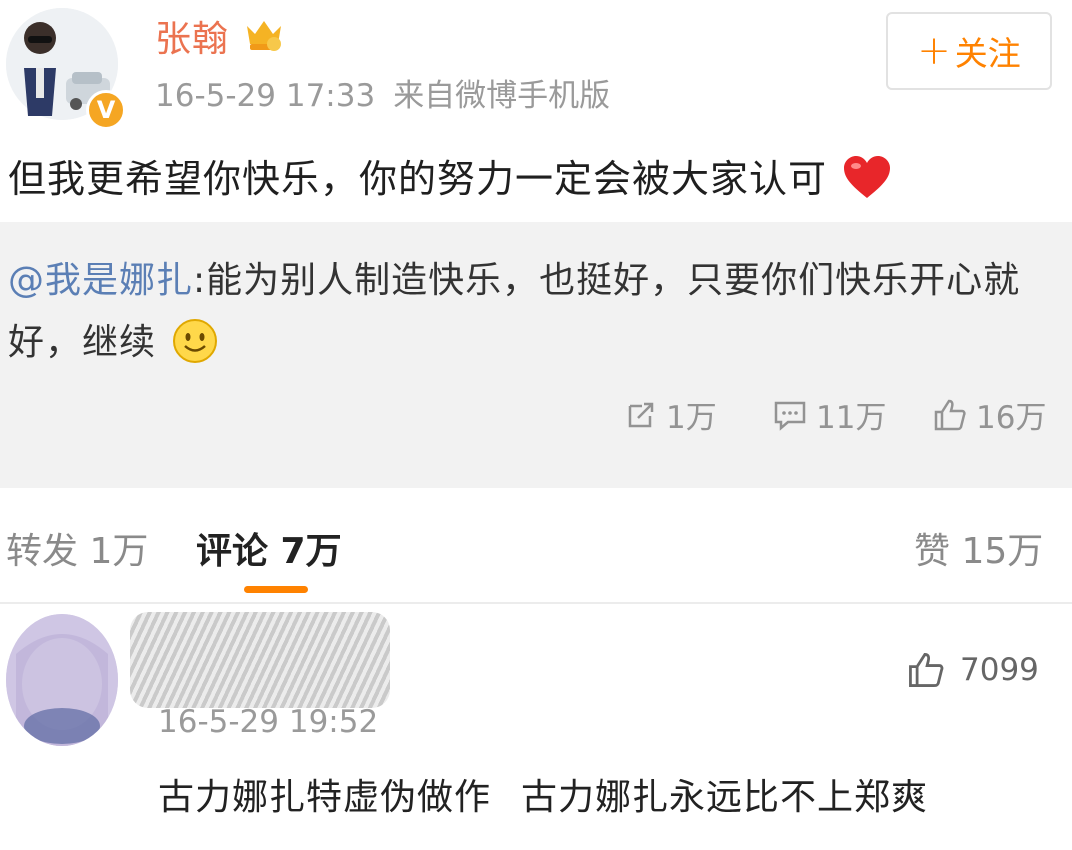 This screenshot has width=1072, height=850. I want to click on repost-text: @我是娜扎:能为别人制造快乐，也挺好，只要你们快乐开心就好，继续, so click(533, 312).